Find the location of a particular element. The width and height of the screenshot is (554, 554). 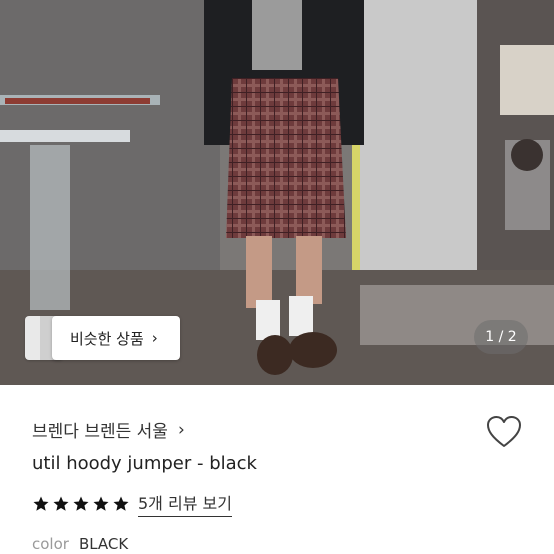

image-pager: 1 / 2 is located at coordinates (501, 337).